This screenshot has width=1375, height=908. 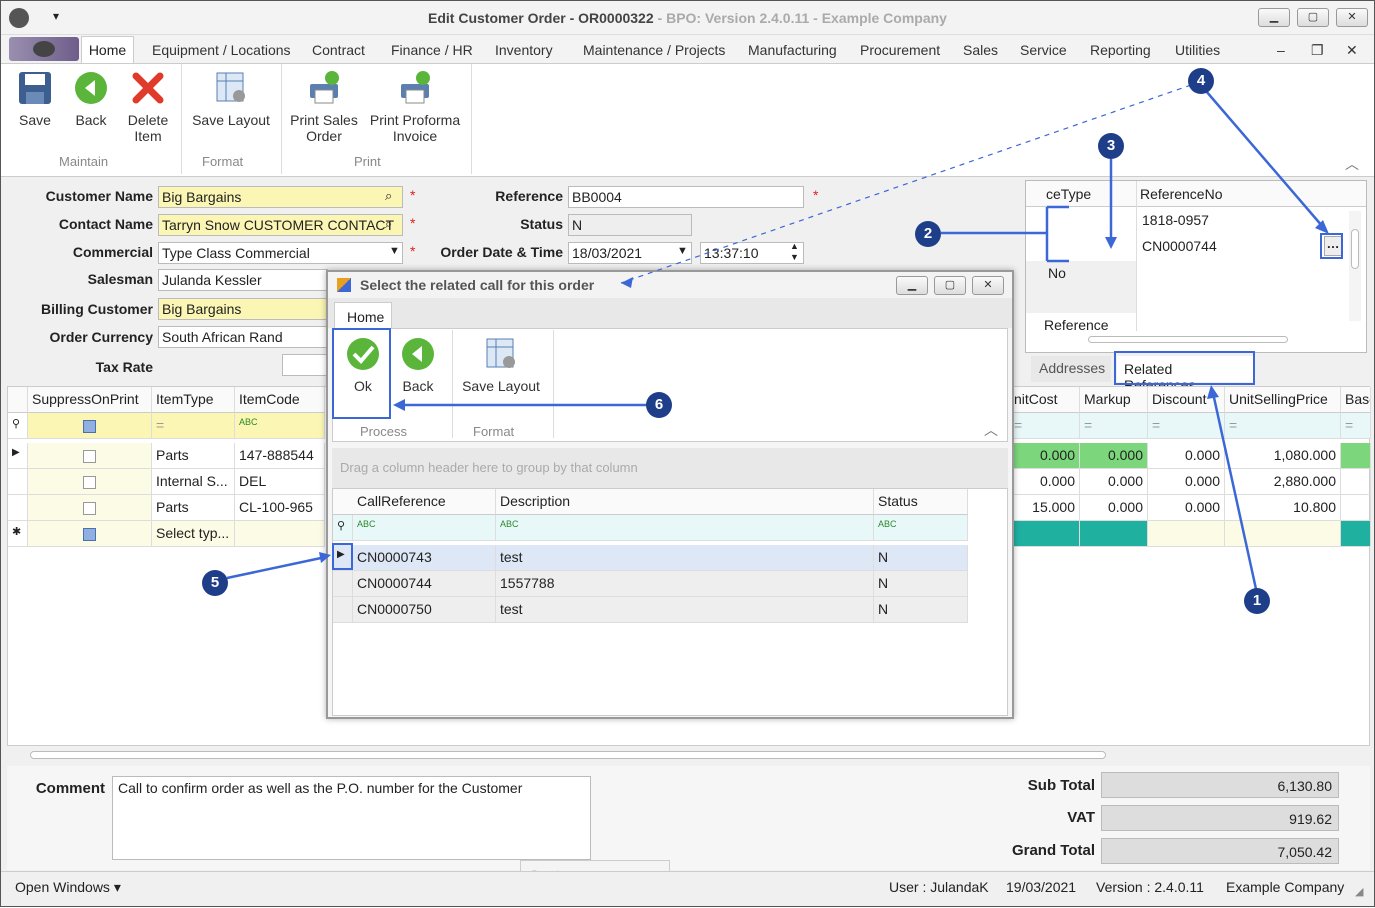 I want to click on highlight-related-references-tab, so click(x=1184, y=368).